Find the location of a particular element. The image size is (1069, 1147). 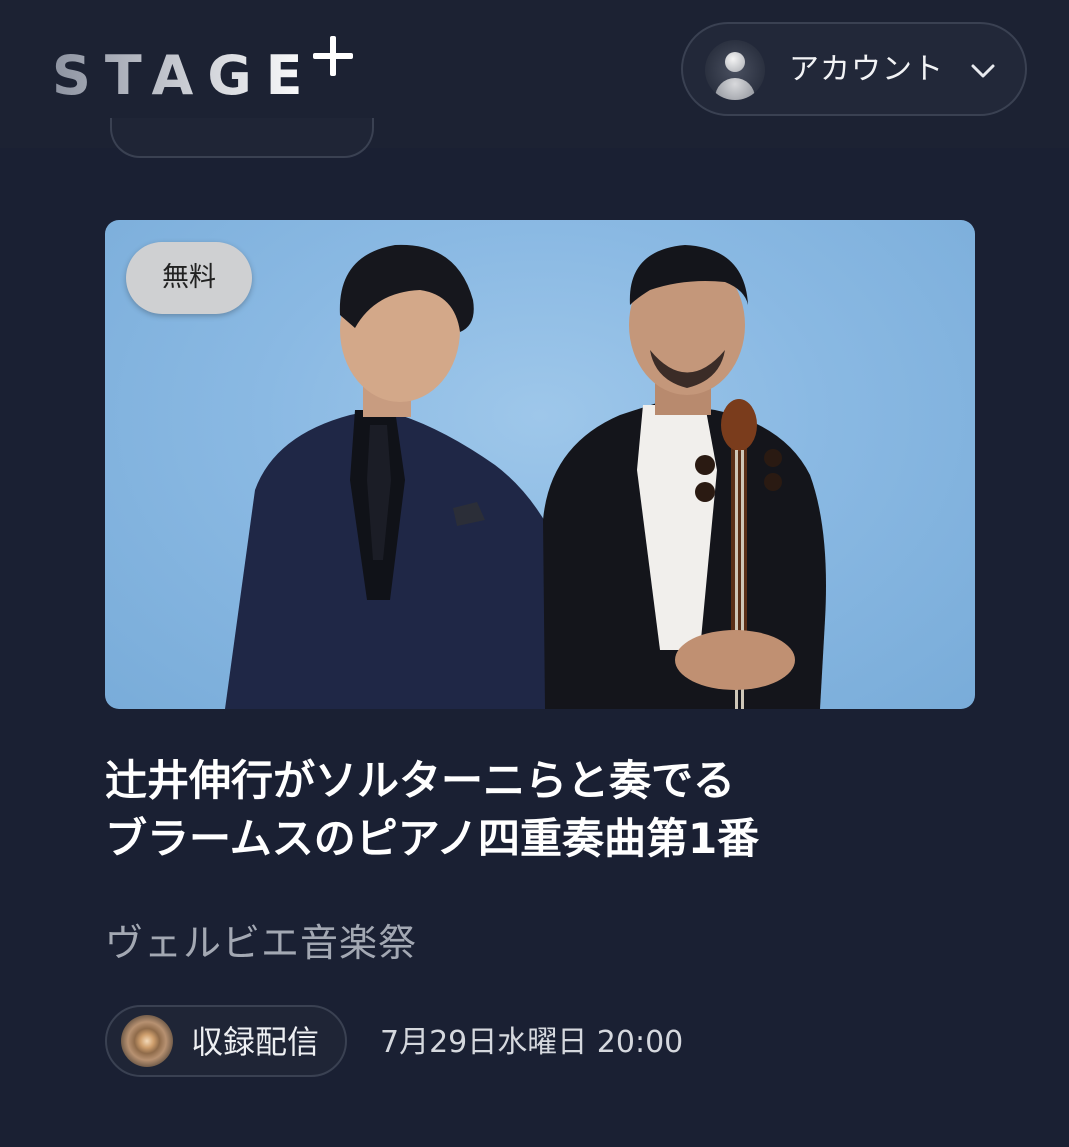

previous-item-pill is located at coordinates (242, 138).